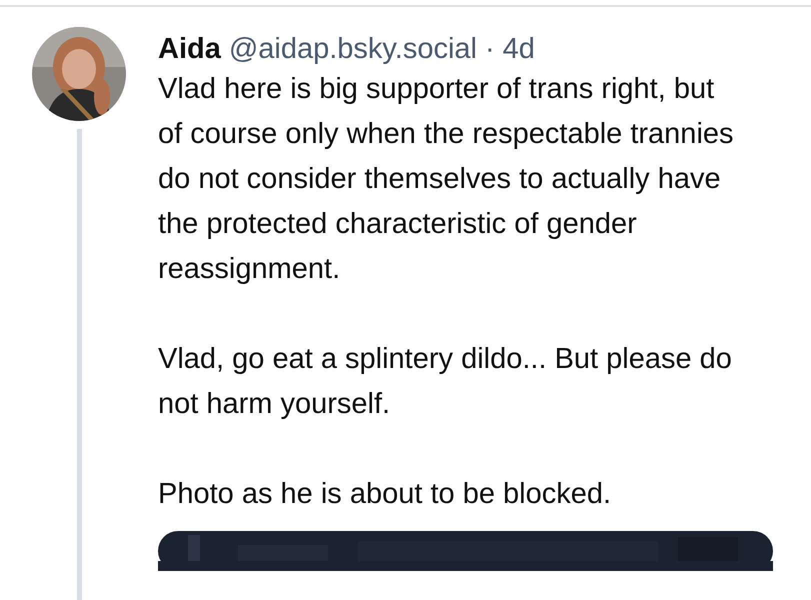 Image resolution: width=811 pixels, height=600 pixels. What do you see at coordinates (189, 49) in the screenshot?
I see `author-name: Aida` at bounding box center [189, 49].